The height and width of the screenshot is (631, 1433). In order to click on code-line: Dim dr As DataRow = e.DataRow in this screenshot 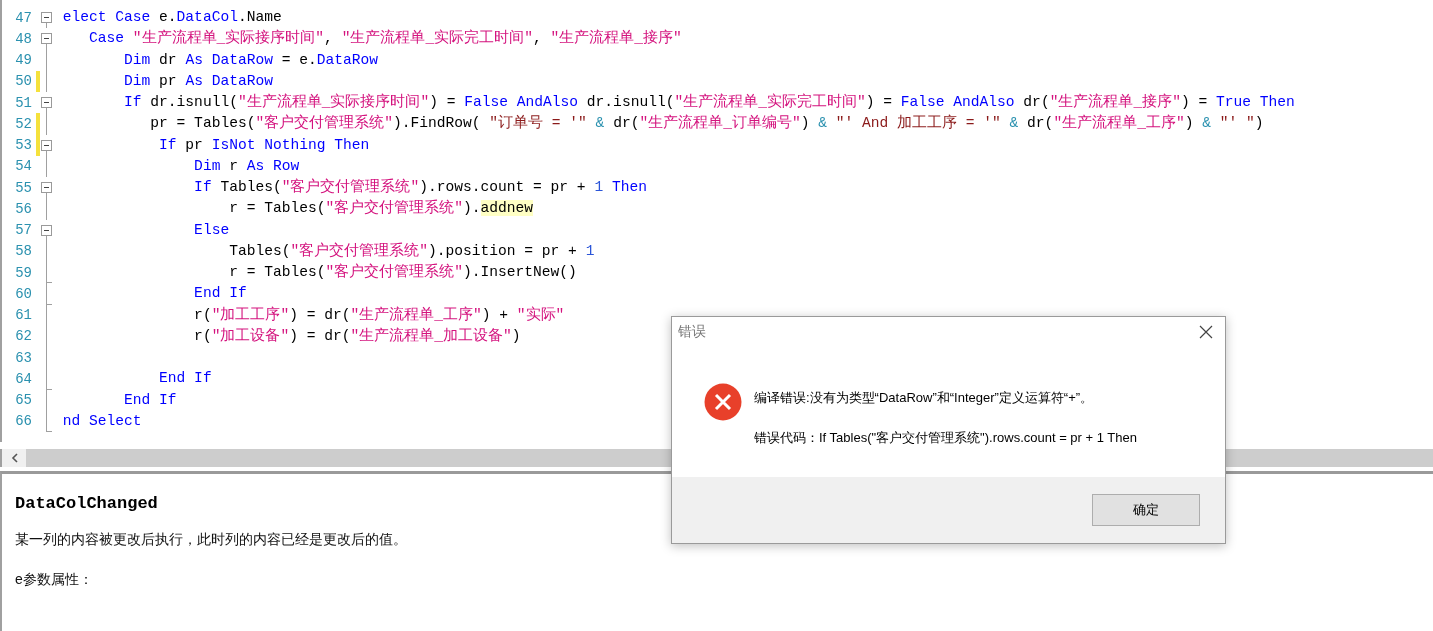, I will do `click(251, 60)`.